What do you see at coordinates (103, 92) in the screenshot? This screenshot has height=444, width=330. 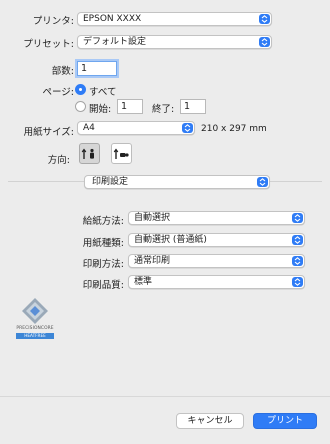 I see `pages-all-label: すべて` at bounding box center [103, 92].